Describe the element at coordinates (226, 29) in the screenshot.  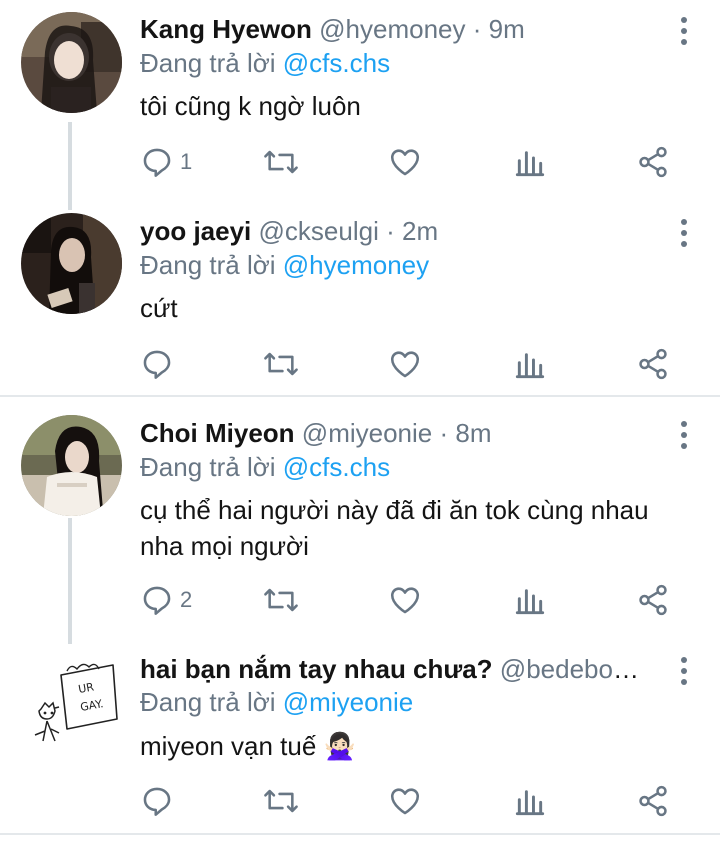
I see `author-name: Kang Hyewon` at that location.